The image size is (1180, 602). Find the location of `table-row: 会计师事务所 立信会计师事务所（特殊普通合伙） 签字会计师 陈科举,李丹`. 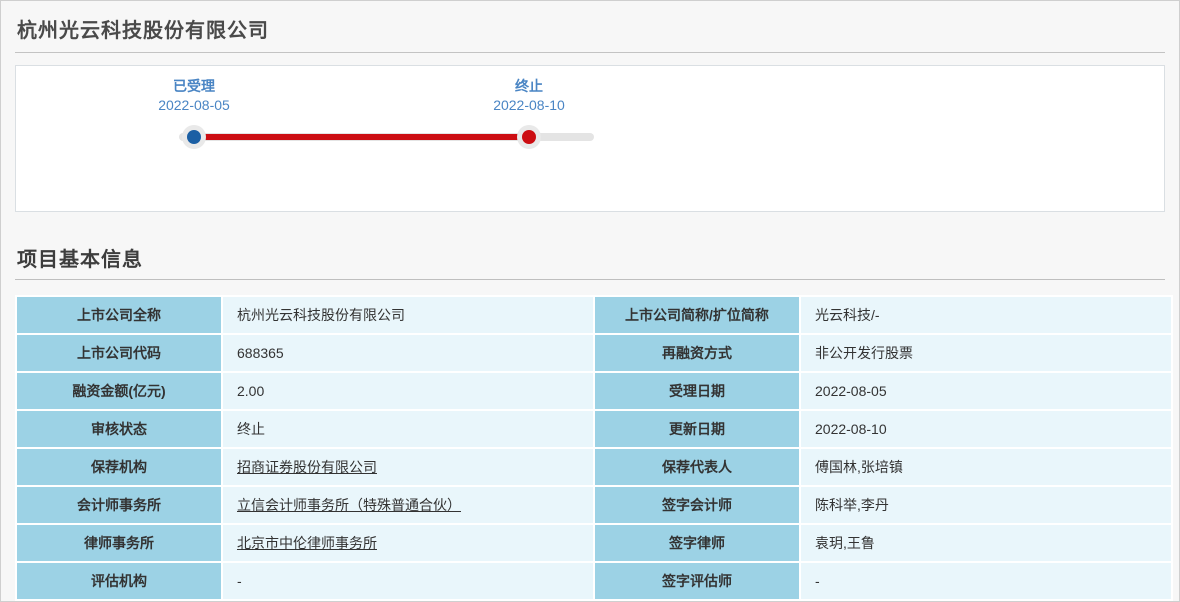

table-row: 会计师事务所 立信会计师事务所（特殊普通合伙） 签字会计师 陈科举,李丹 is located at coordinates (594, 505).